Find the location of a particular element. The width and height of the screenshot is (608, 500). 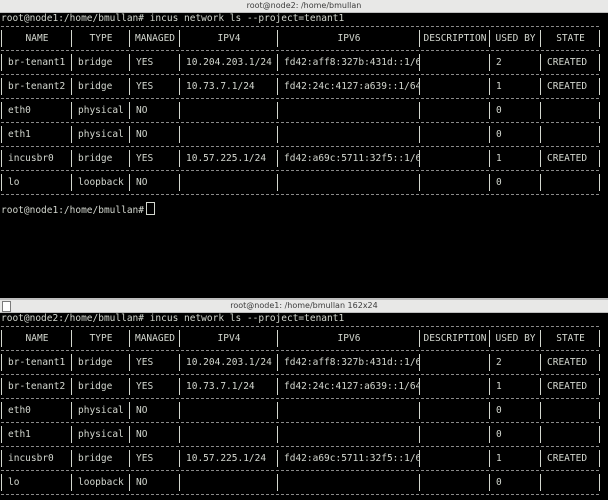

table-cell-name: br-tenant2 is located at coordinates (37, 386).